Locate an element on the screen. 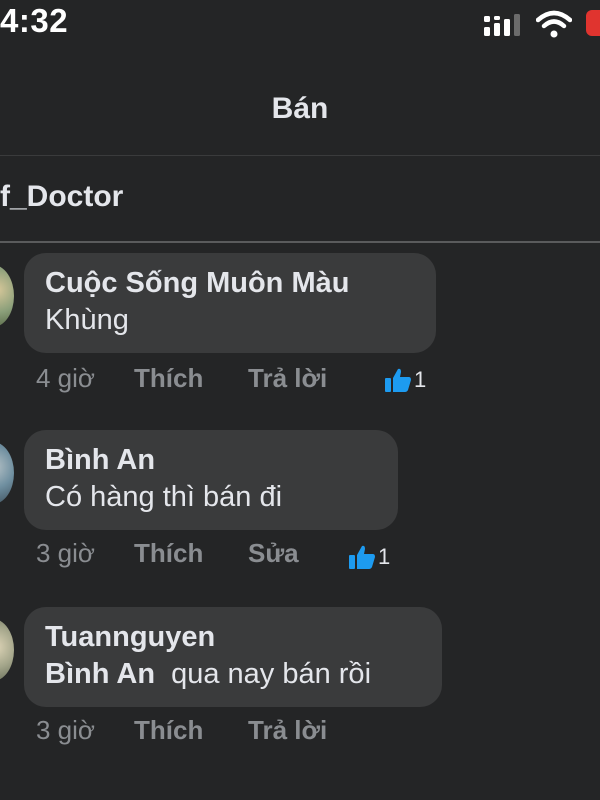  cellular-signal-icon is located at coordinates (502, 25).